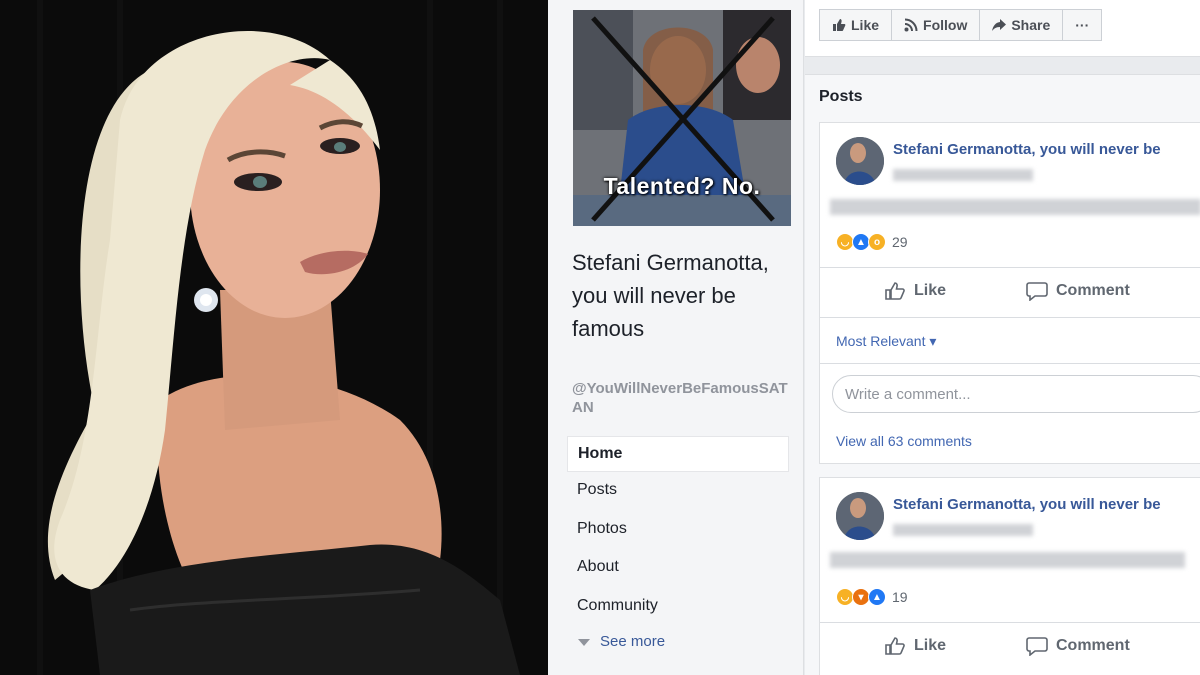  I want to click on posts-heading: Posts, so click(841, 96).